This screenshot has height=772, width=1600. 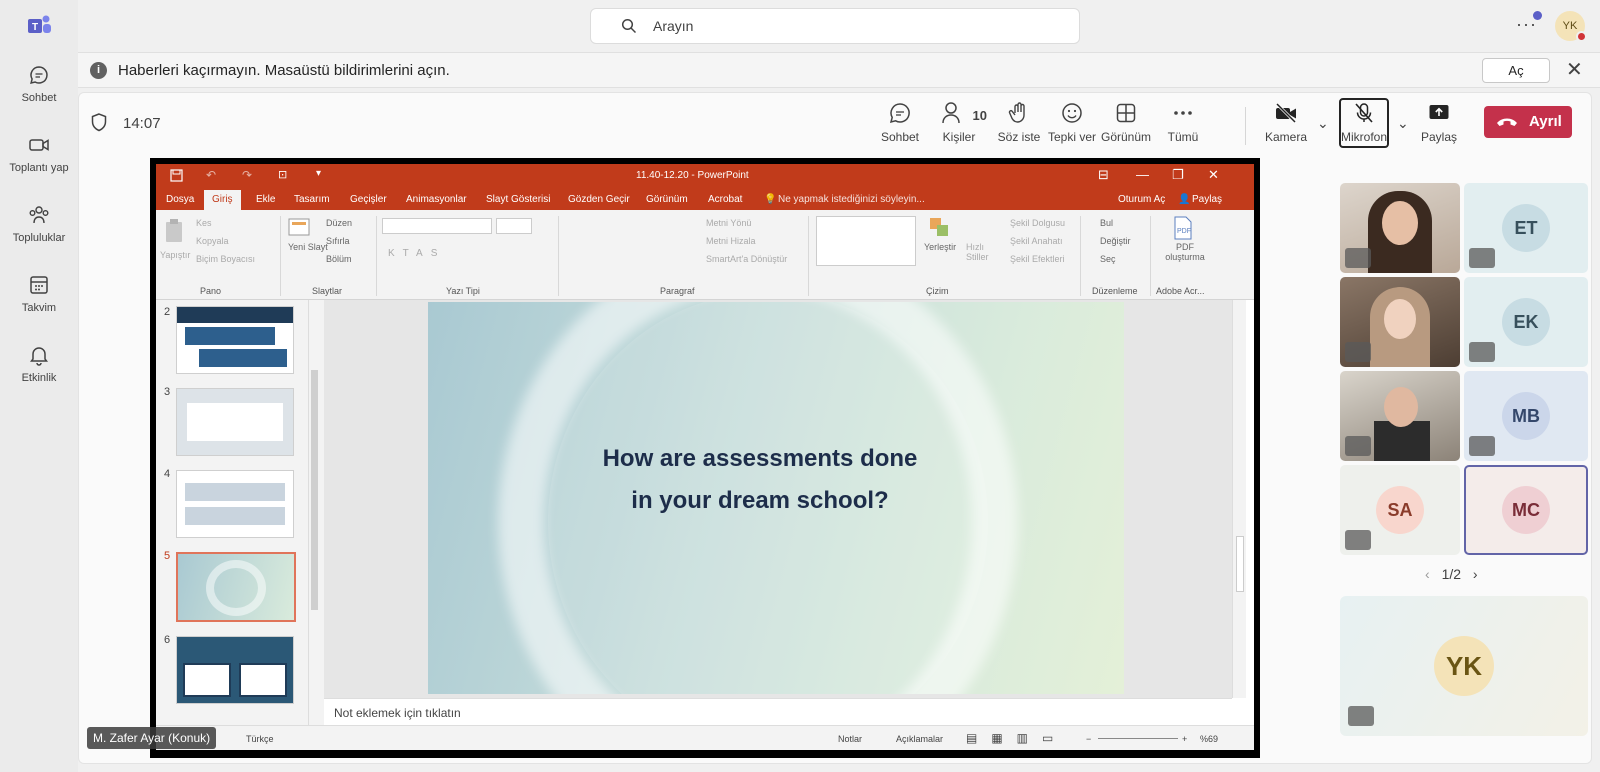 What do you see at coordinates (39, 224) in the screenshot?
I see `rail-item-communities: Topluluklar` at bounding box center [39, 224].